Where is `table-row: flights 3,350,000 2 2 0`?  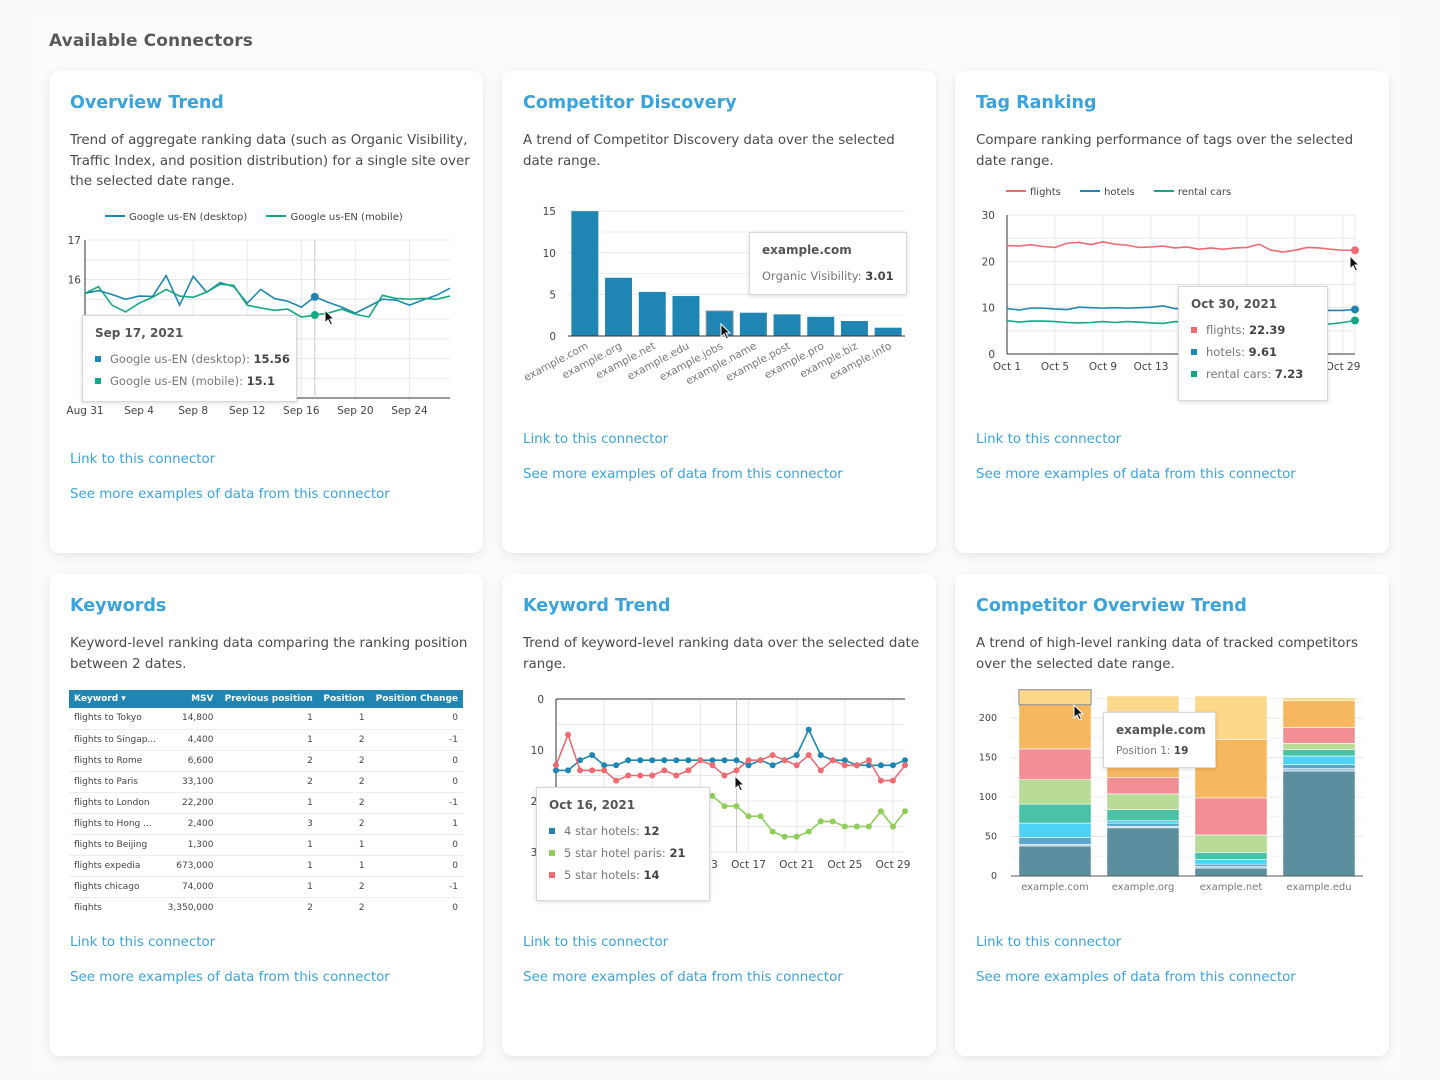 table-row: flights 3,350,000 2 2 0 is located at coordinates (266, 904).